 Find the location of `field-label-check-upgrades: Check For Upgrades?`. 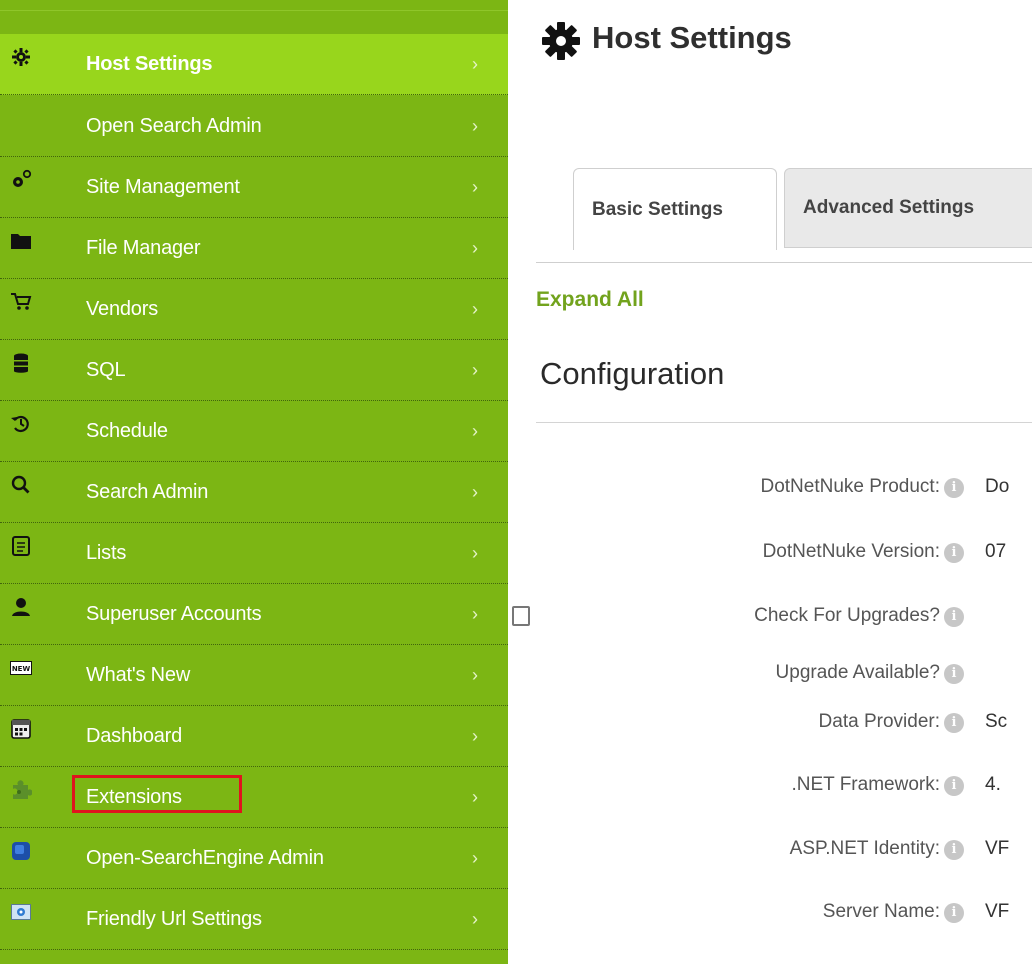

field-label-check-upgrades: Check For Upgrades? is located at coordinates (847, 615).